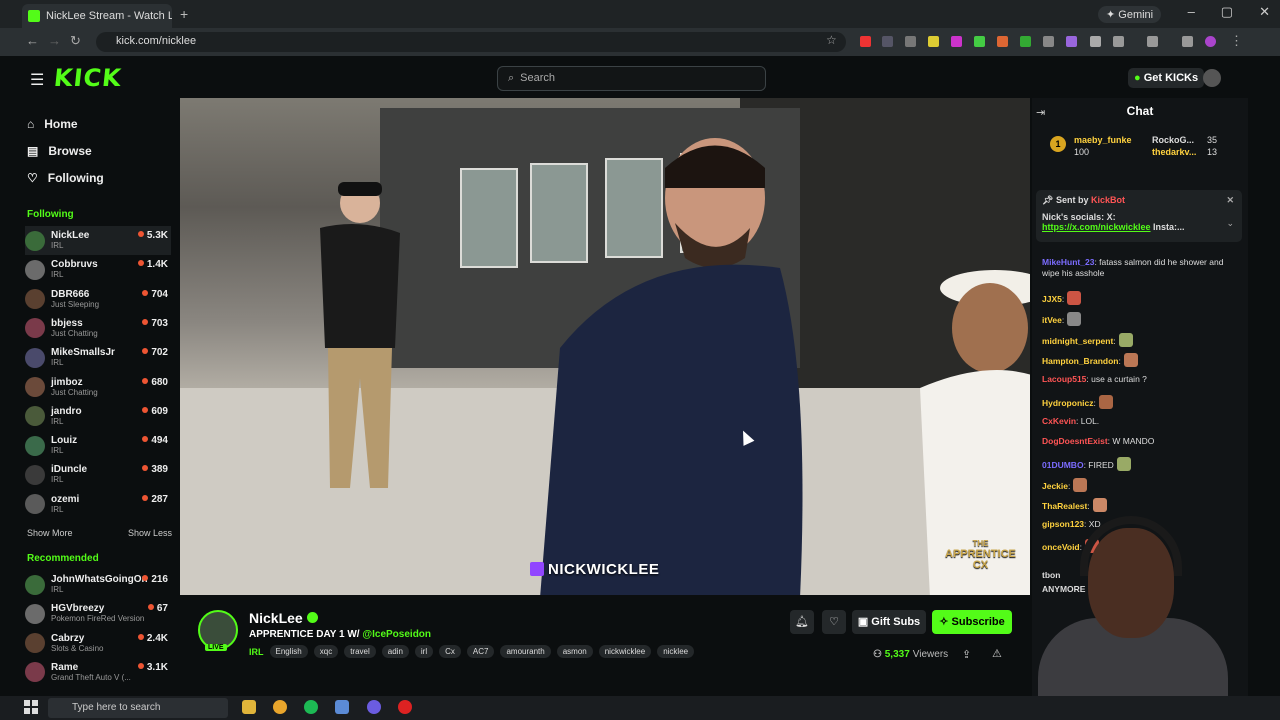  Describe the element at coordinates (1067, 403) in the screenshot. I see `chat-username: Hydroponicz` at that location.